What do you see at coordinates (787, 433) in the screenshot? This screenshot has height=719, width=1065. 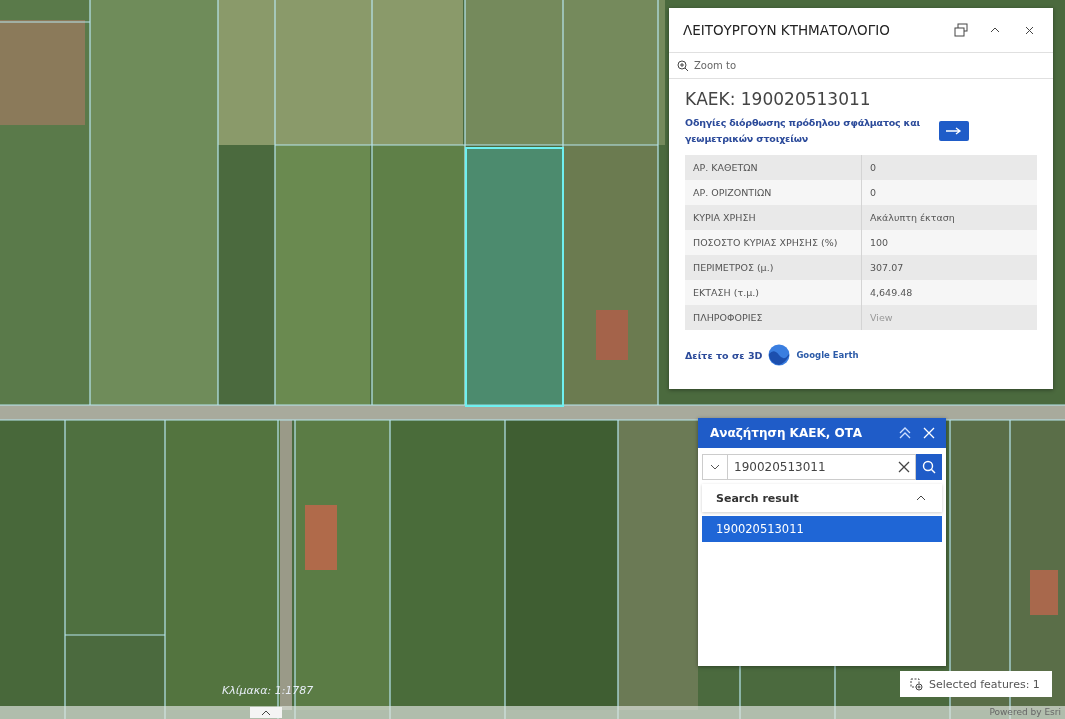 I see `search-panel-title: Αναζήτηση ΚΑΕΚ, ΟΤΑ` at bounding box center [787, 433].